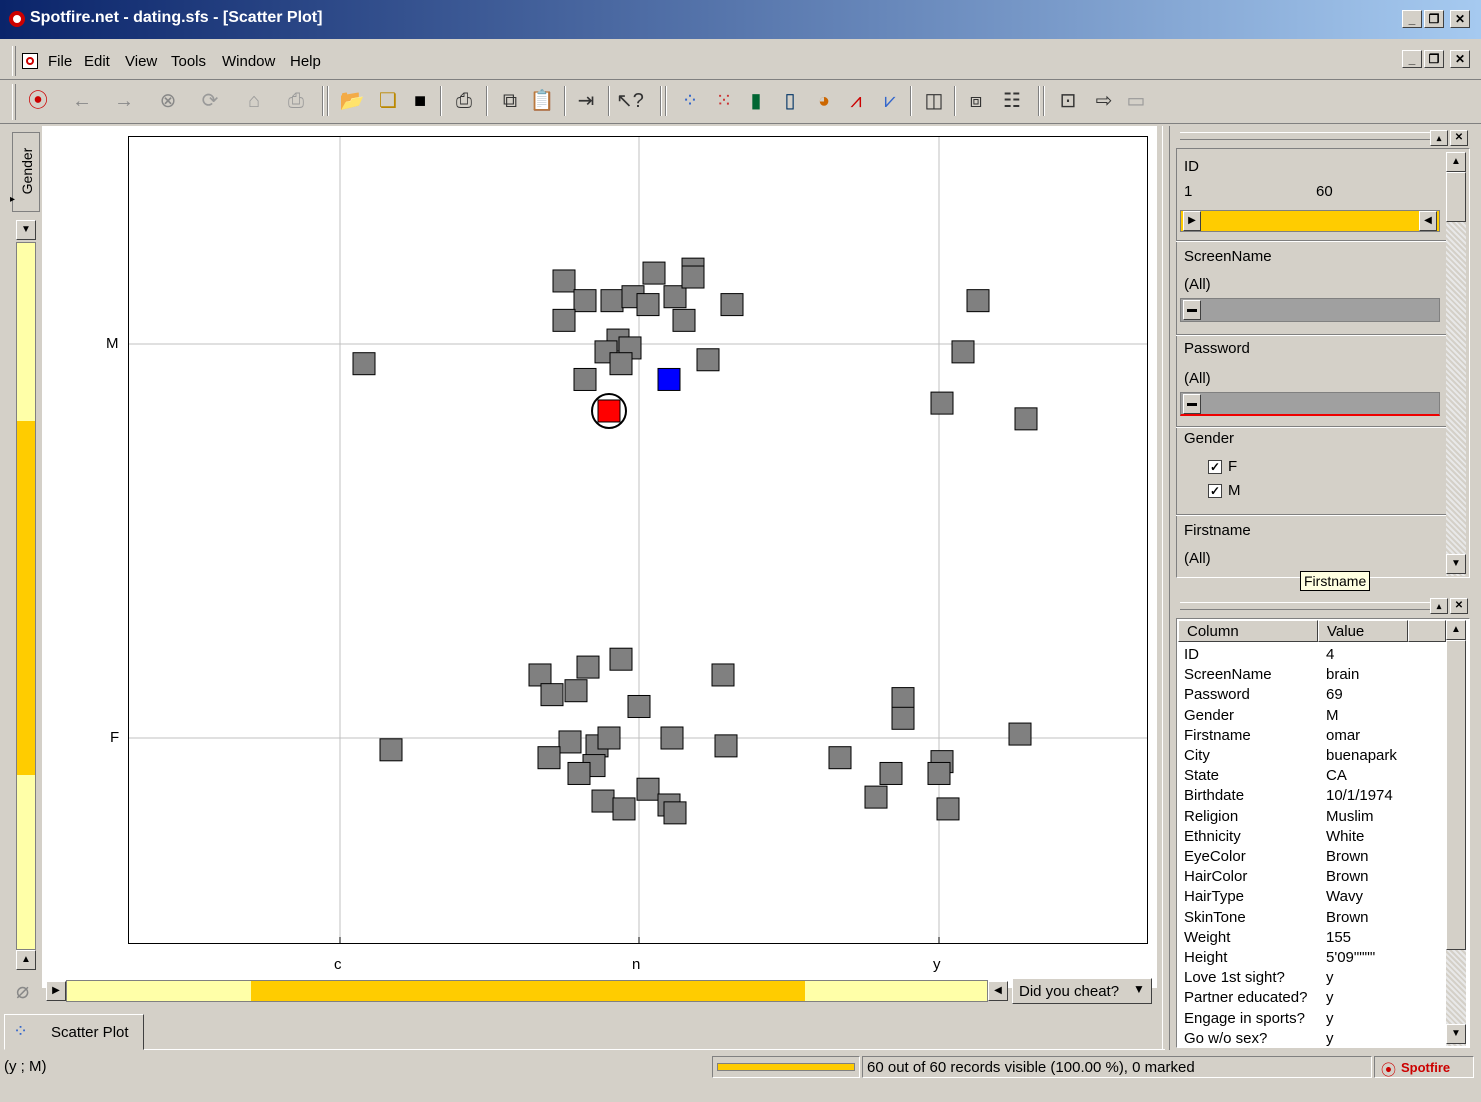 The height and width of the screenshot is (1102, 1481). I want to click on screenname-item-slider: ▬, so click(1310, 310).